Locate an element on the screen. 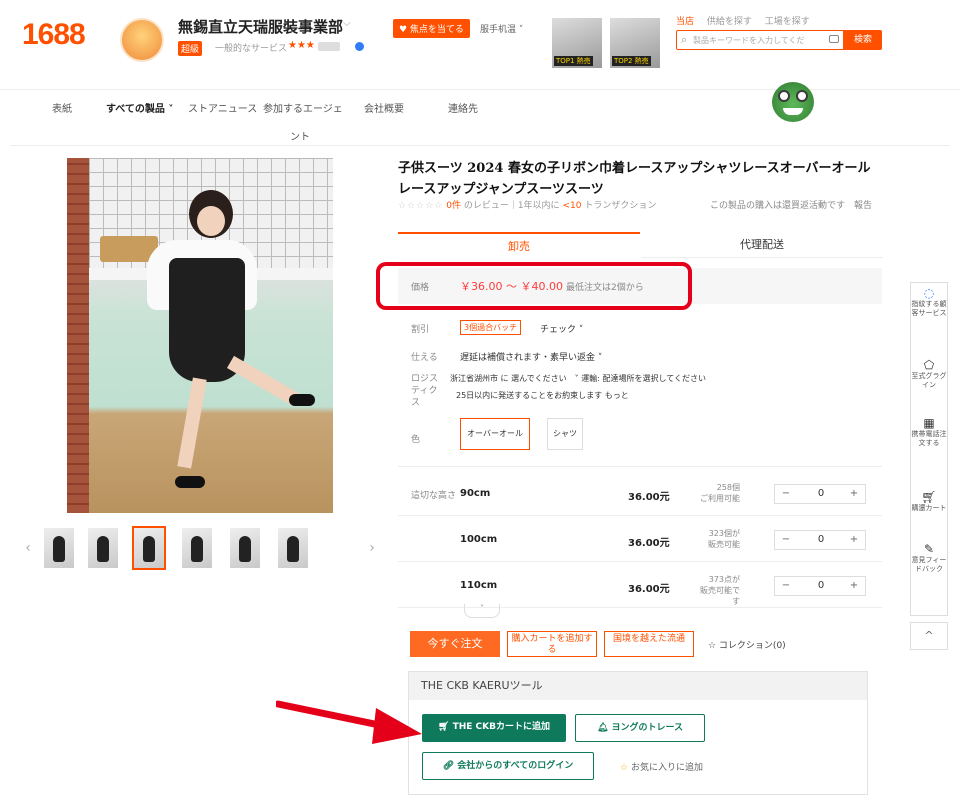 The height and width of the screenshot is (812, 960). thumbnail-selected is located at coordinates (149, 548).